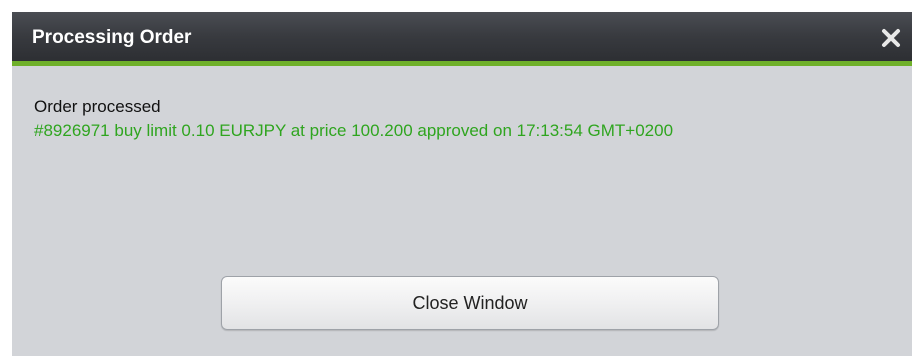 This screenshot has height=356, width=912. What do you see at coordinates (470, 303) in the screenshot?
I see `close-window-button: Close Window` at bounding box center [470, 303].